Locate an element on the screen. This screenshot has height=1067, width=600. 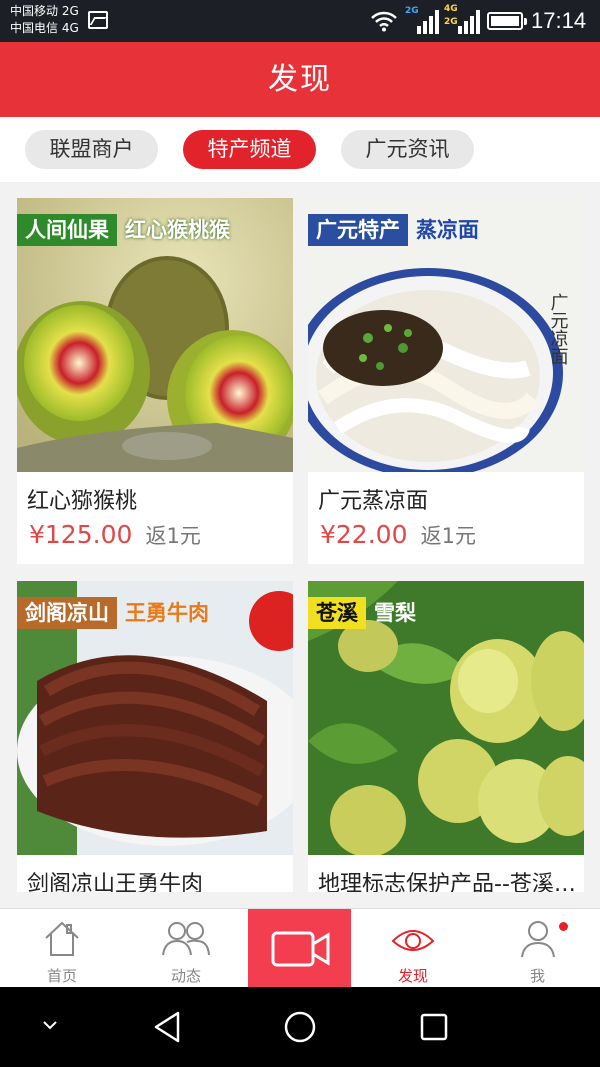
badge-label-right: 雪梨 is located at coordinates (395, 613).